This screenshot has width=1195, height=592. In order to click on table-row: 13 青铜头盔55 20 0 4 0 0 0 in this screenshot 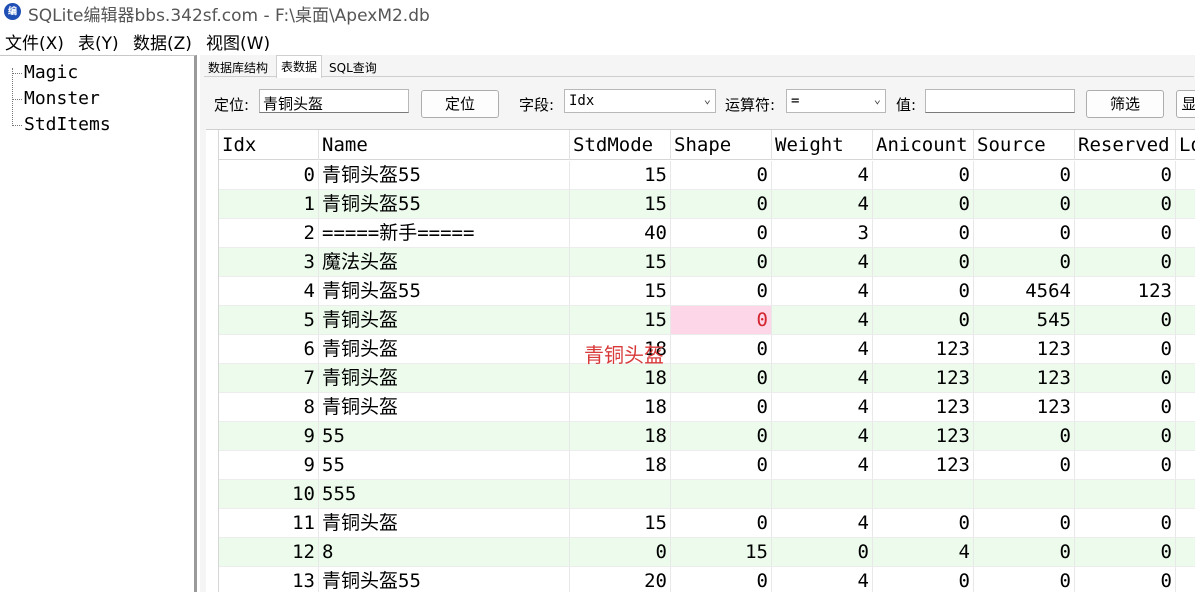, I will do `click(700, 579)`.